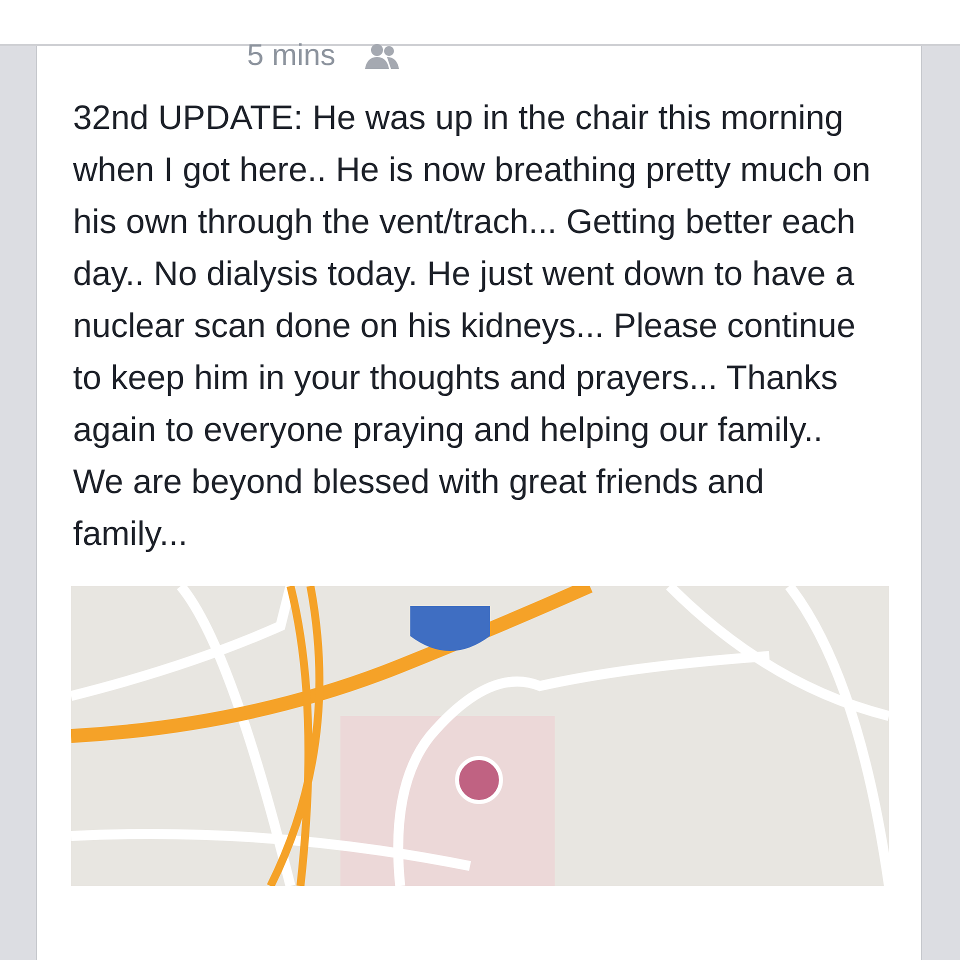 The width and height of the screenshot is (960, 960). What do you see at coordinates (382, 56) in the screenshot?
I see `friends-icon` at bounding box center [382, 56].